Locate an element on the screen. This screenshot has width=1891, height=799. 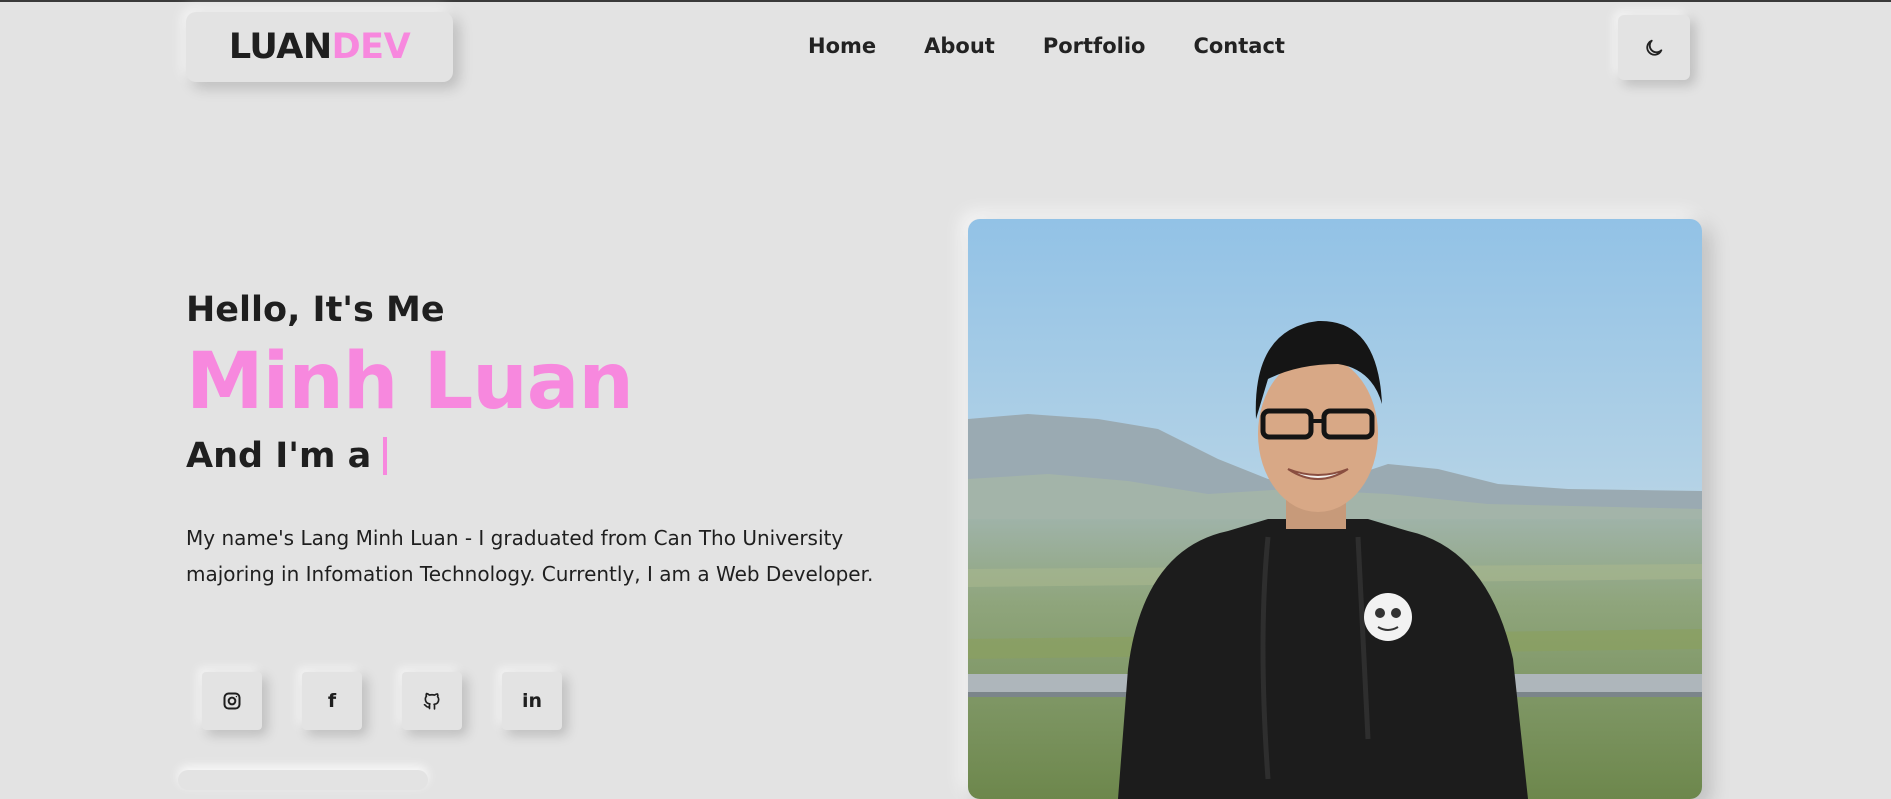
facebook-link: f is located at coordinates (332, 701).